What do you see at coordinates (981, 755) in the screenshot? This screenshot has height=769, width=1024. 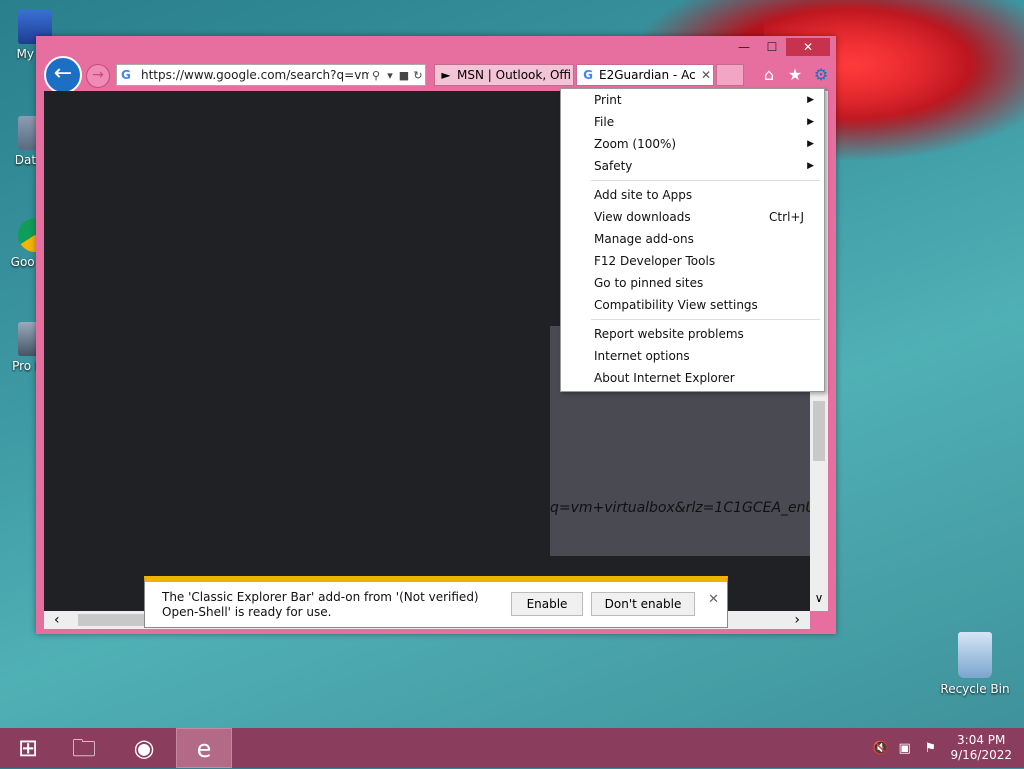 I see `clock-date: 9/16/2022` at bounding box center [981, 755].